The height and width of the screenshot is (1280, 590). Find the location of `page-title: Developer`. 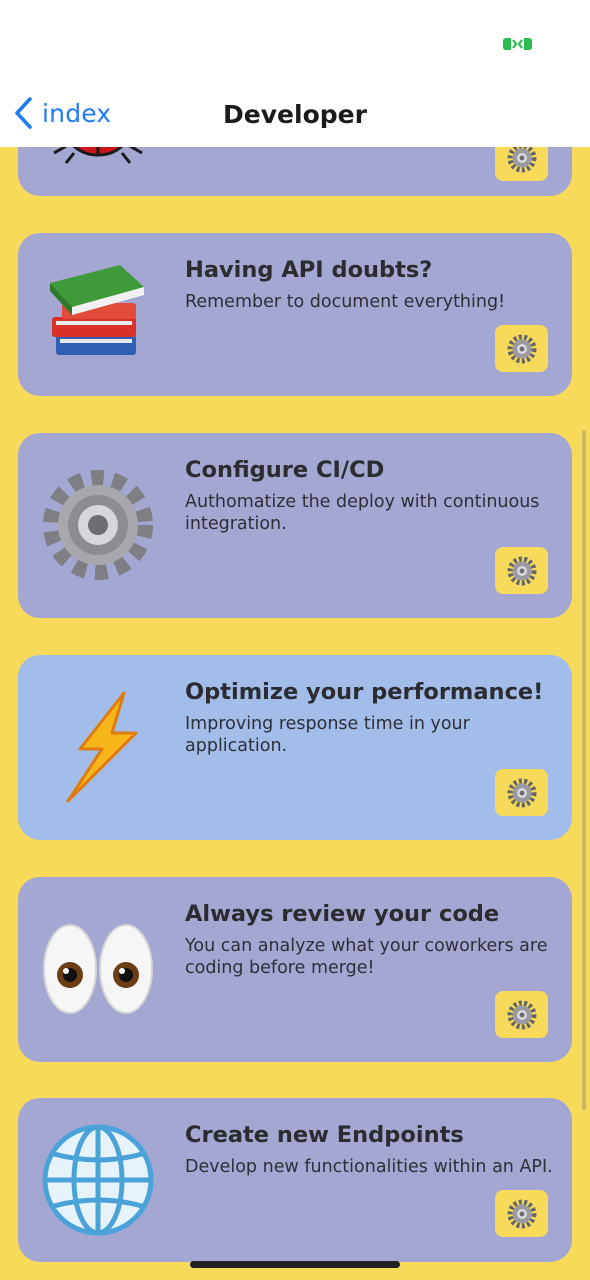

page-title: Developer is located at coordinates (295, 114).